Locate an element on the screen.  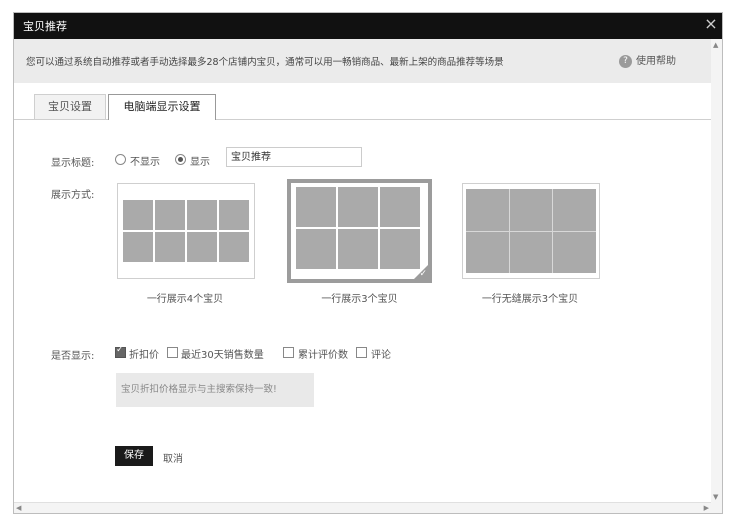
layout-4-per-row is located at coordinates (186, 231).